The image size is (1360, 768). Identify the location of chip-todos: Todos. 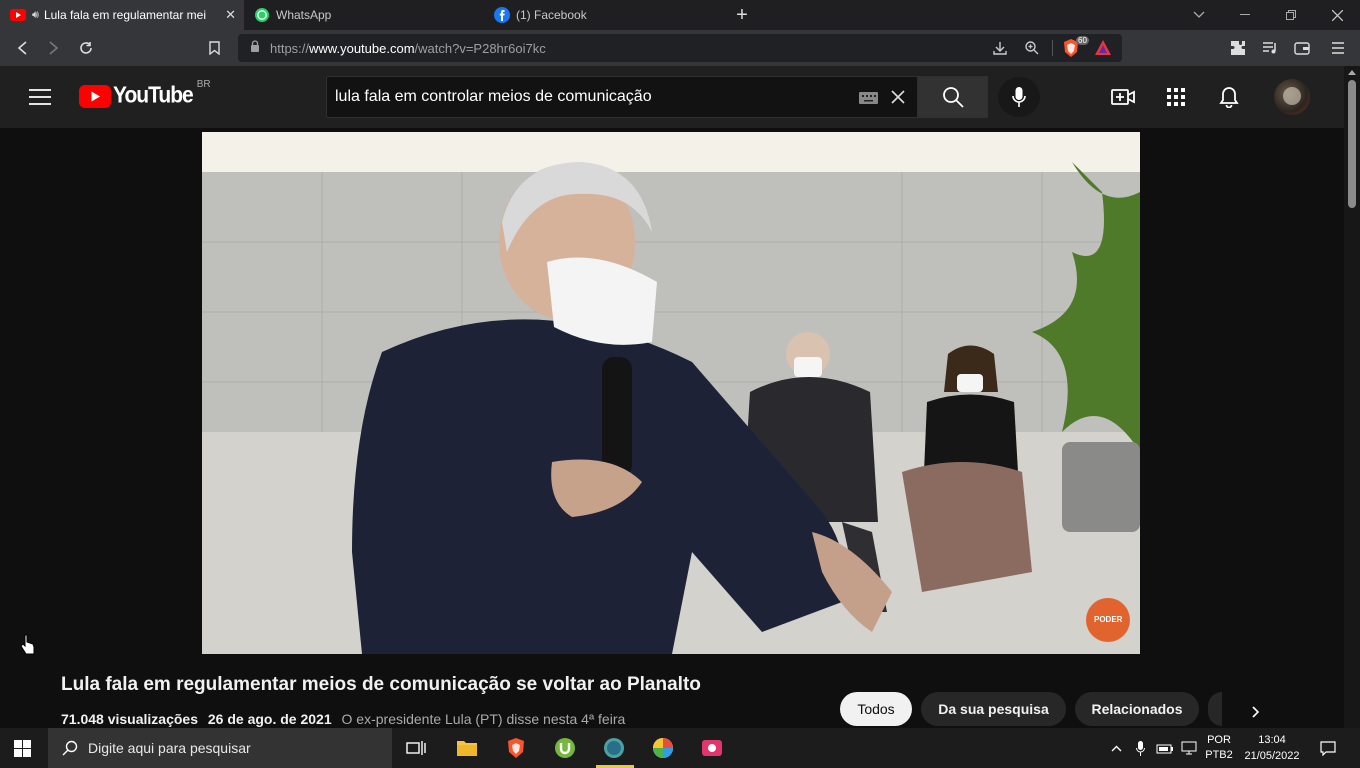
(876, 709).